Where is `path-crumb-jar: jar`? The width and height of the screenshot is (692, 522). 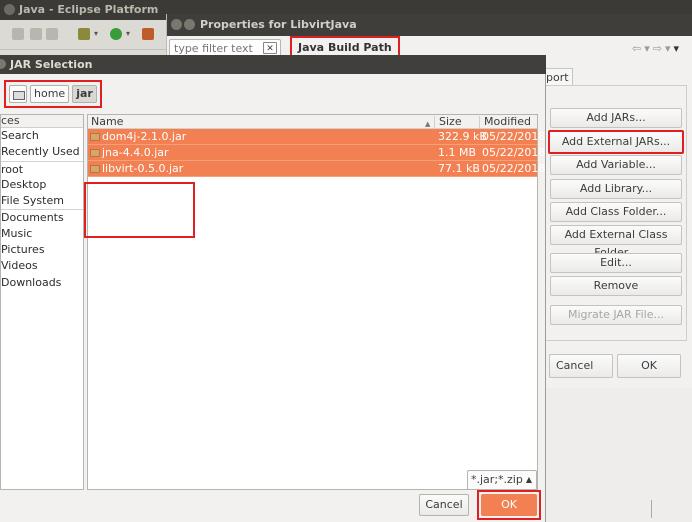
path-crumb-jar: jar is located at coordinates (84, 94).